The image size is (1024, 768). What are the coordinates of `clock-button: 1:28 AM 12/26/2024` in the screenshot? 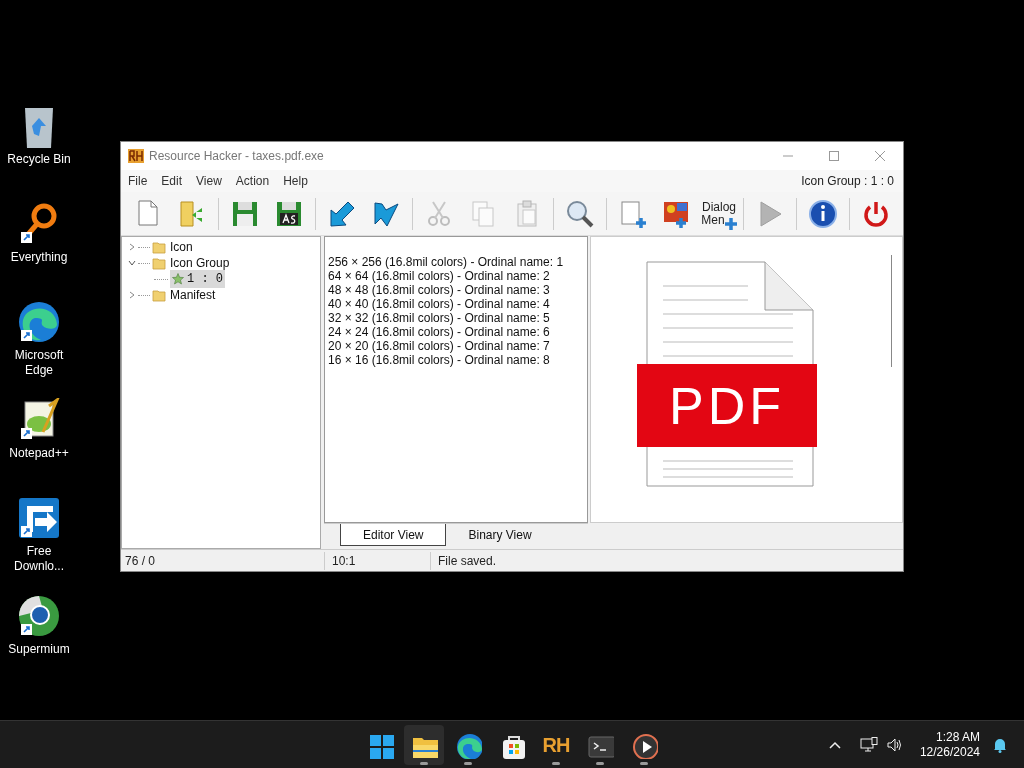 It's located at (949, 745).